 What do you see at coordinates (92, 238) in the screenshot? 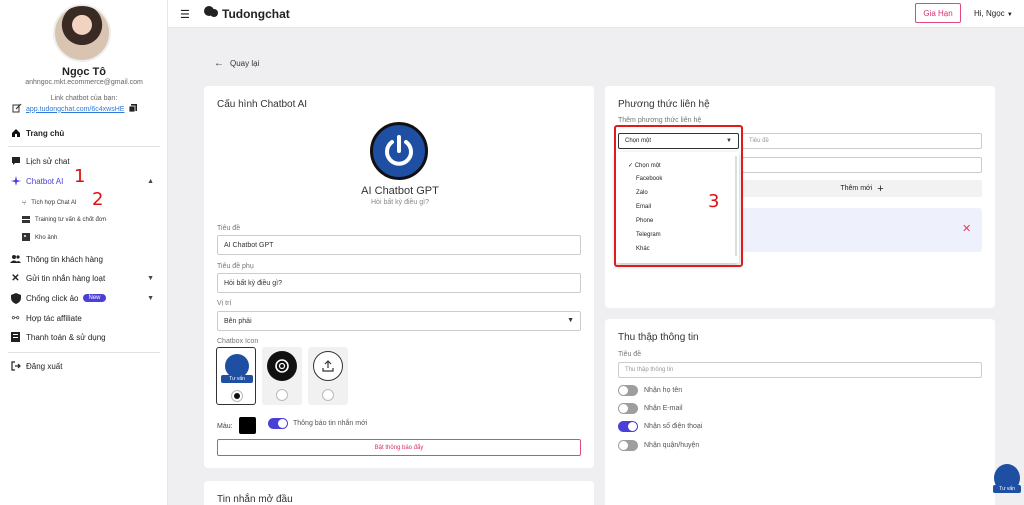
I see `sidebar-subitem-images: Kho ảnh` at bounding box center [92, 238].